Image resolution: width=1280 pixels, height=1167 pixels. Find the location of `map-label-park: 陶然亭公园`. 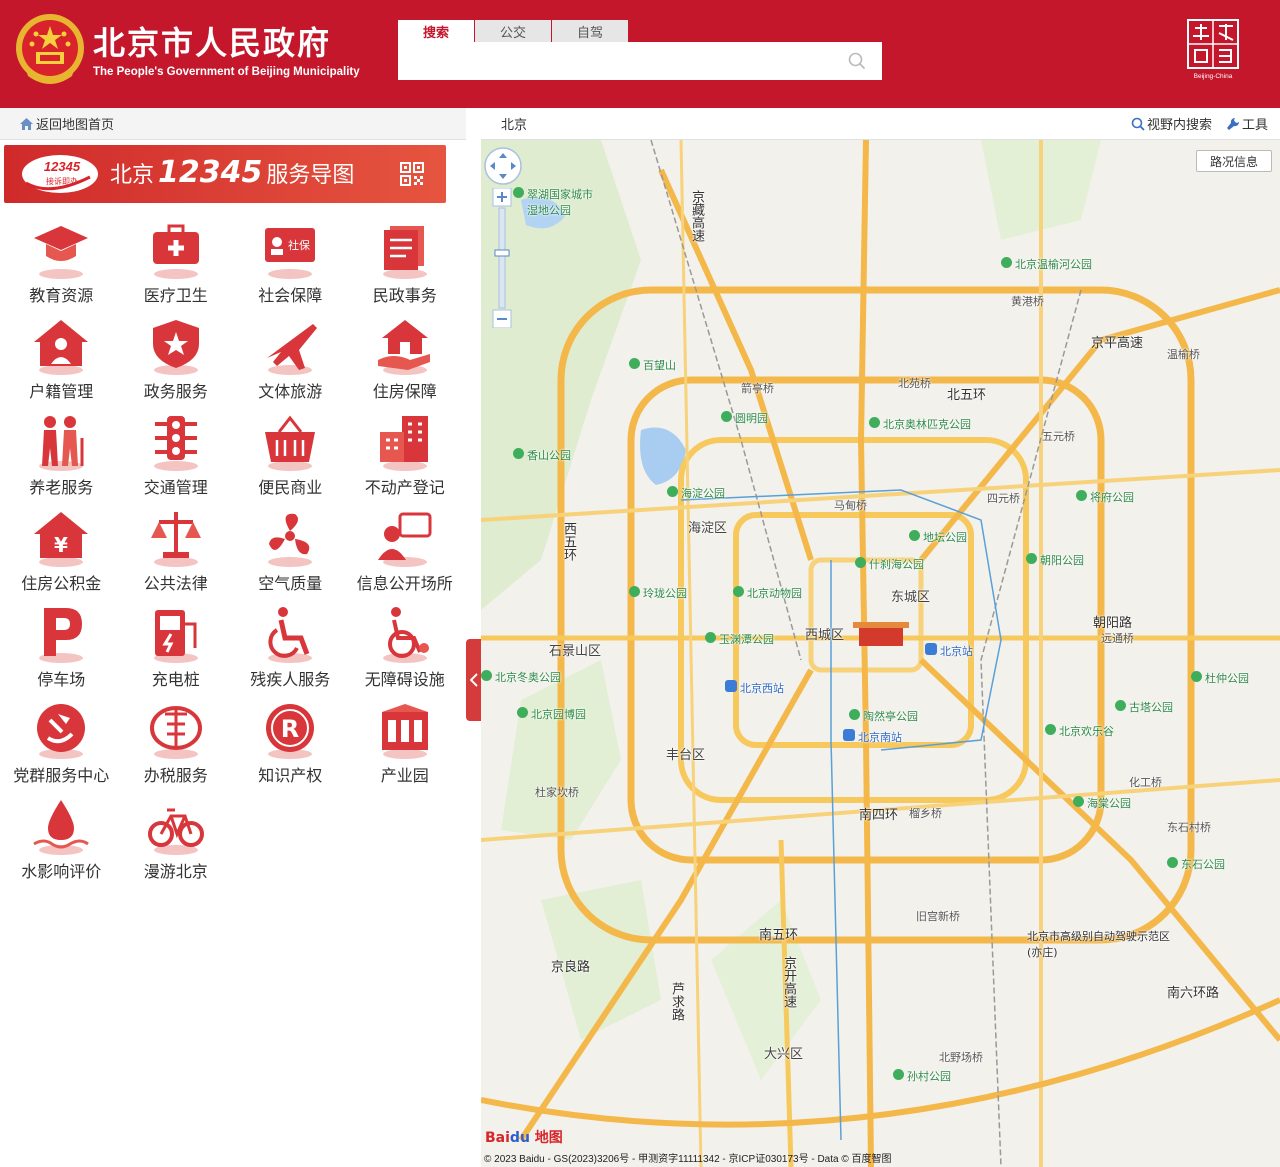

map-label-park: 陶然亭公园 is located at coordinates (883, 716).